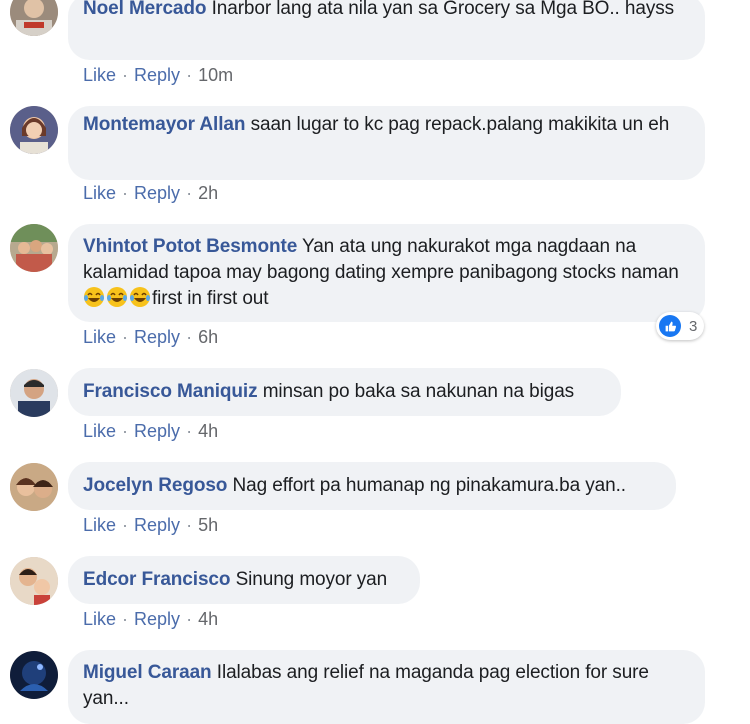  What do you see at coordinates (693, 326) in the screenshot?
I see `reaction-count: 3` at bounding box center [693, 326].